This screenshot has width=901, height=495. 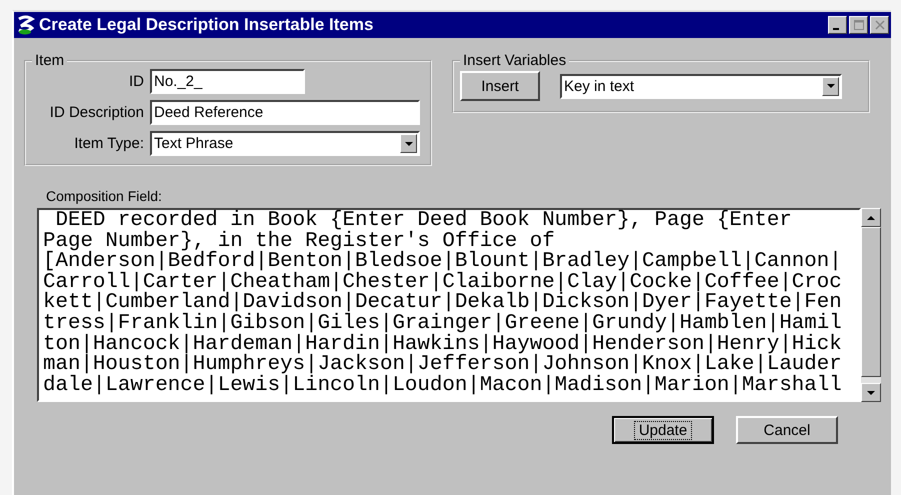 I want to click on close-icon, so click(x=880, y=25).